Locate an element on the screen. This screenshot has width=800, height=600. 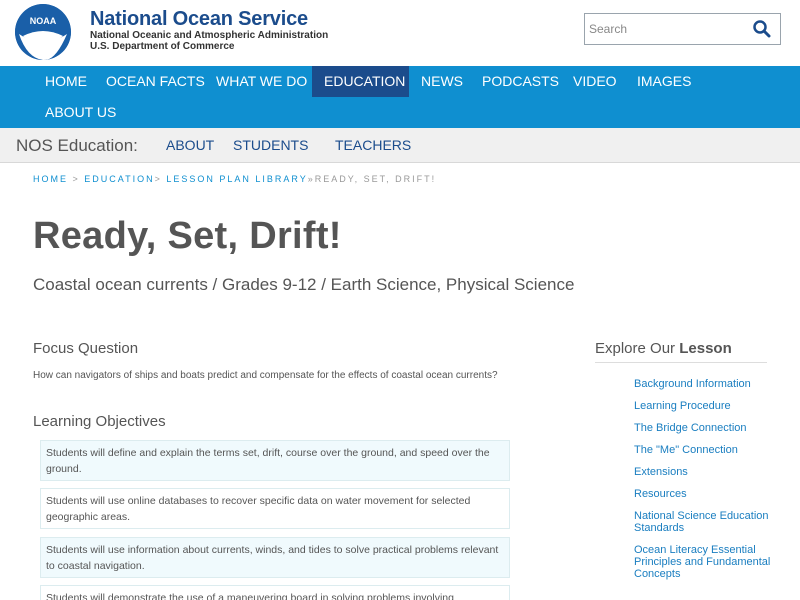
sidebar-heading-bold: Lesson is located at coordinates (705, 348).